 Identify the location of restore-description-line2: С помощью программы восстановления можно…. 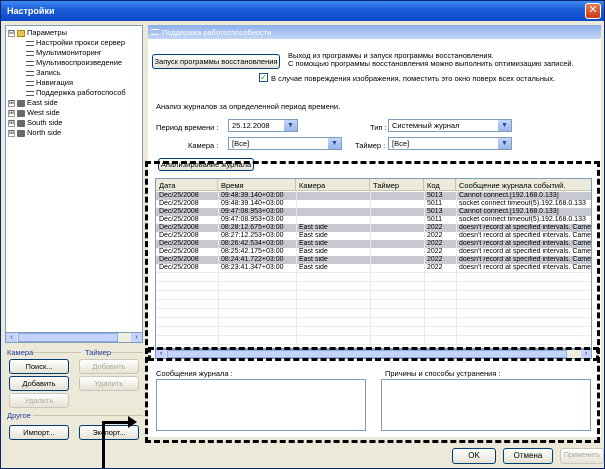
(431, 63).